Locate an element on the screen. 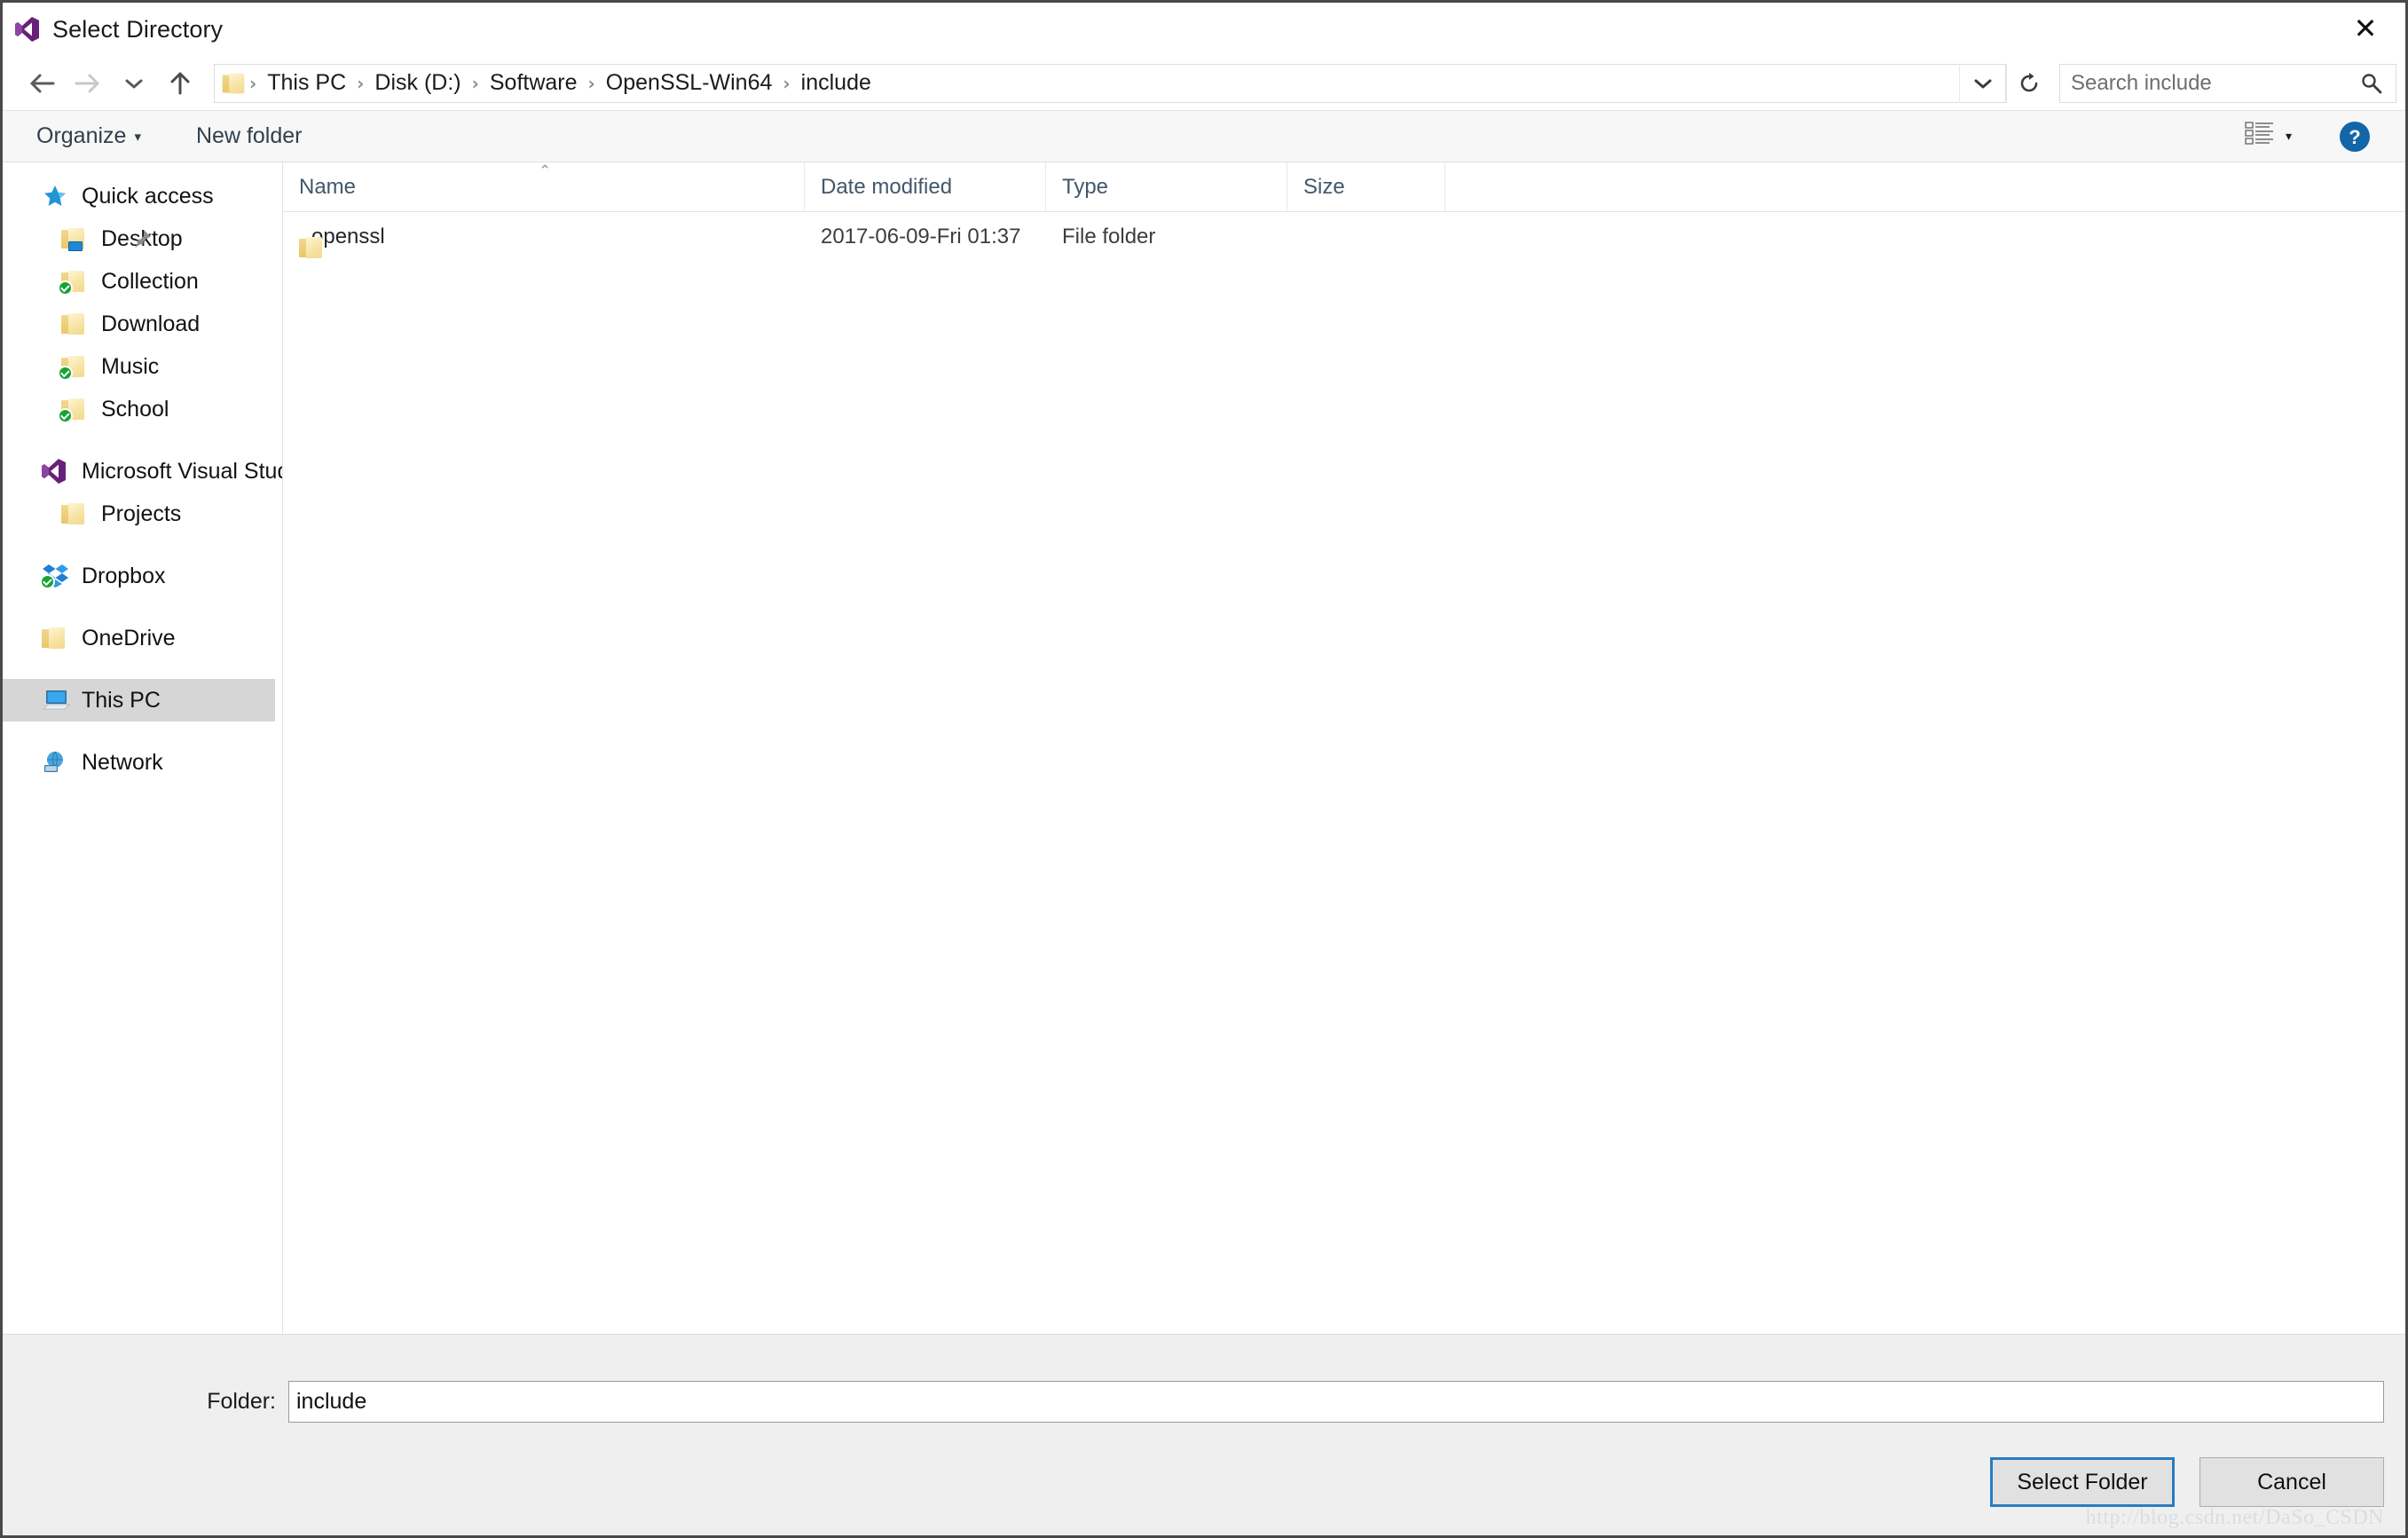 This screenshot has height=1538, width=2408. sidebar-item-label: Microsoft Visual Stud is located at coordinates (182, 471).